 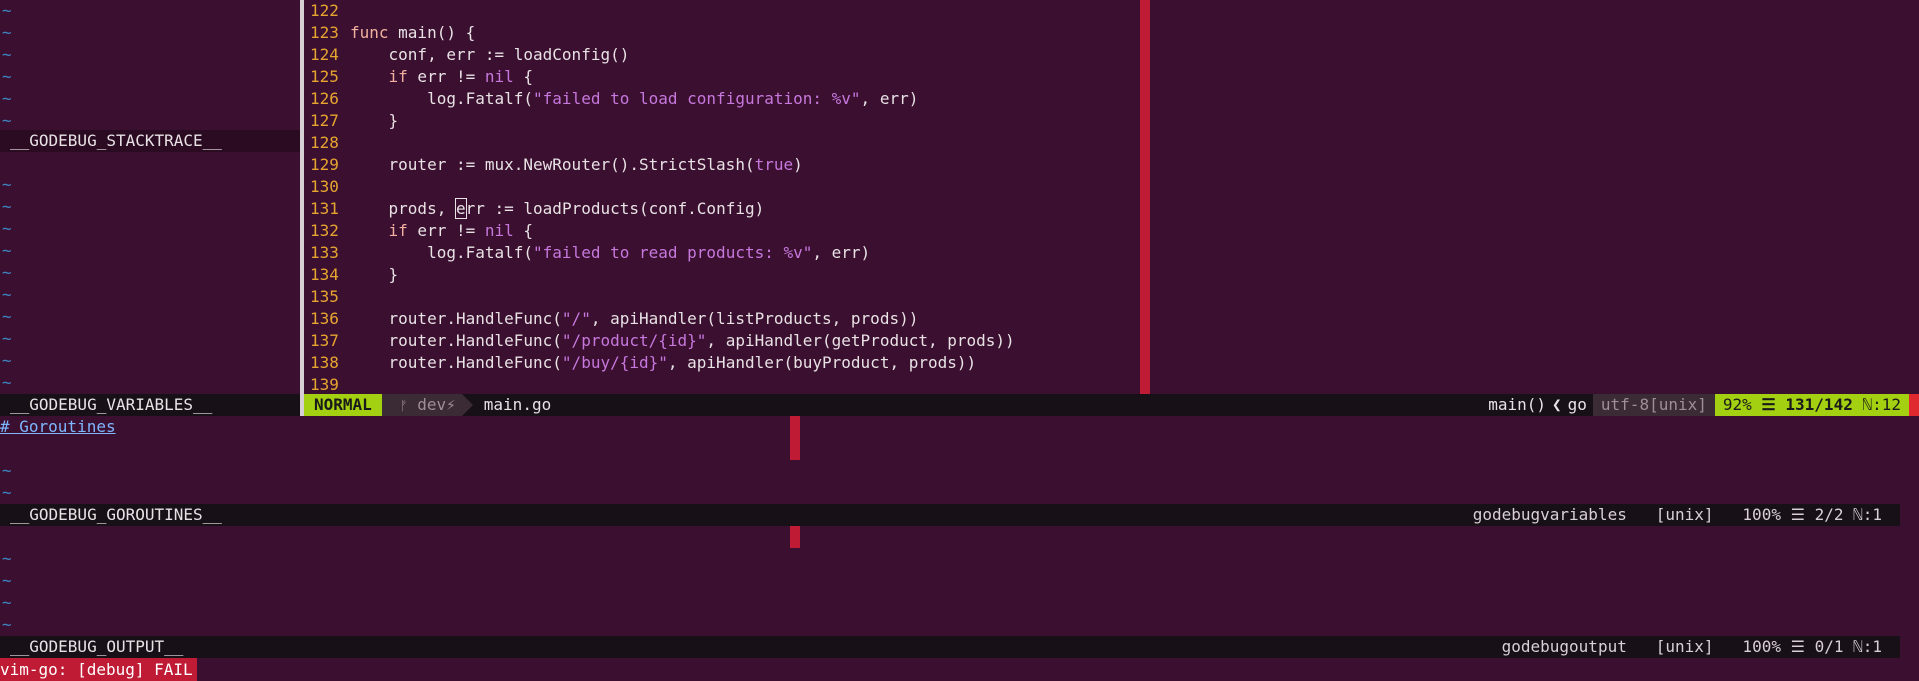 I want to click on line-number: 130, so click(x=324, y=186).